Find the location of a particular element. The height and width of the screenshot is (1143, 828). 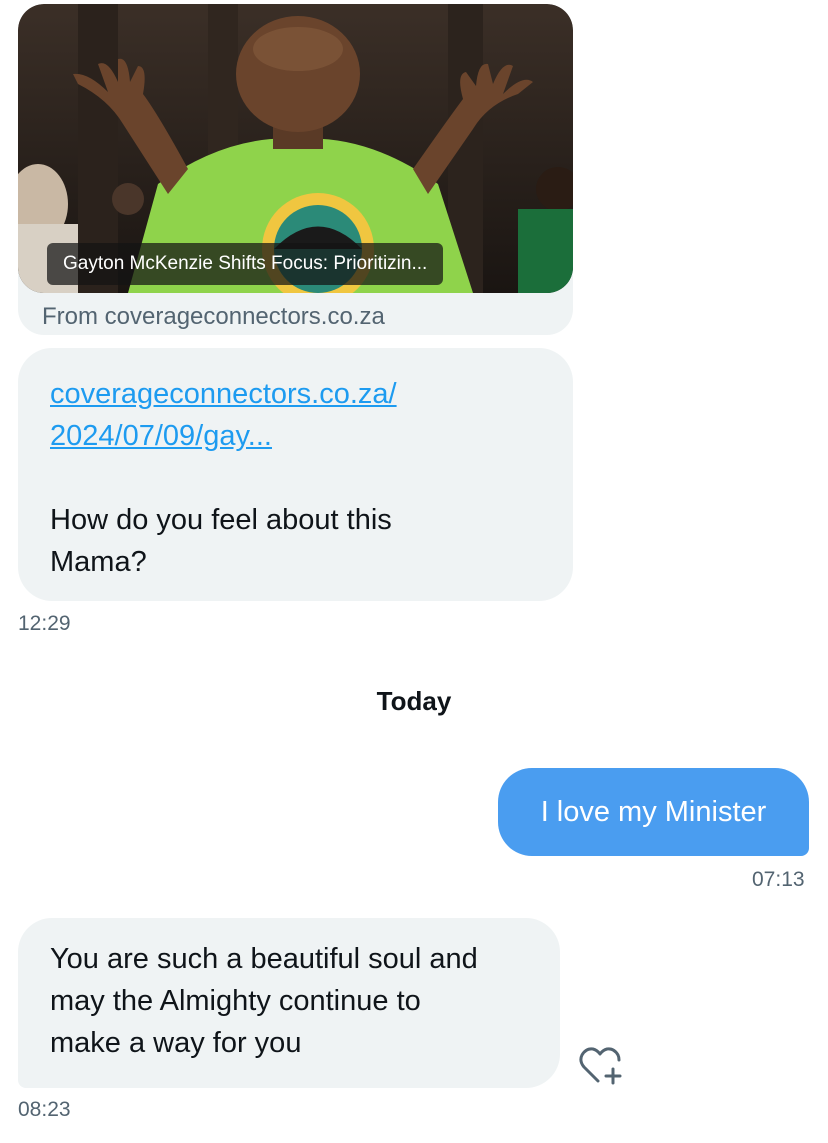

message-text-line1: How do you feel about this is located at coordinates (221, 520).